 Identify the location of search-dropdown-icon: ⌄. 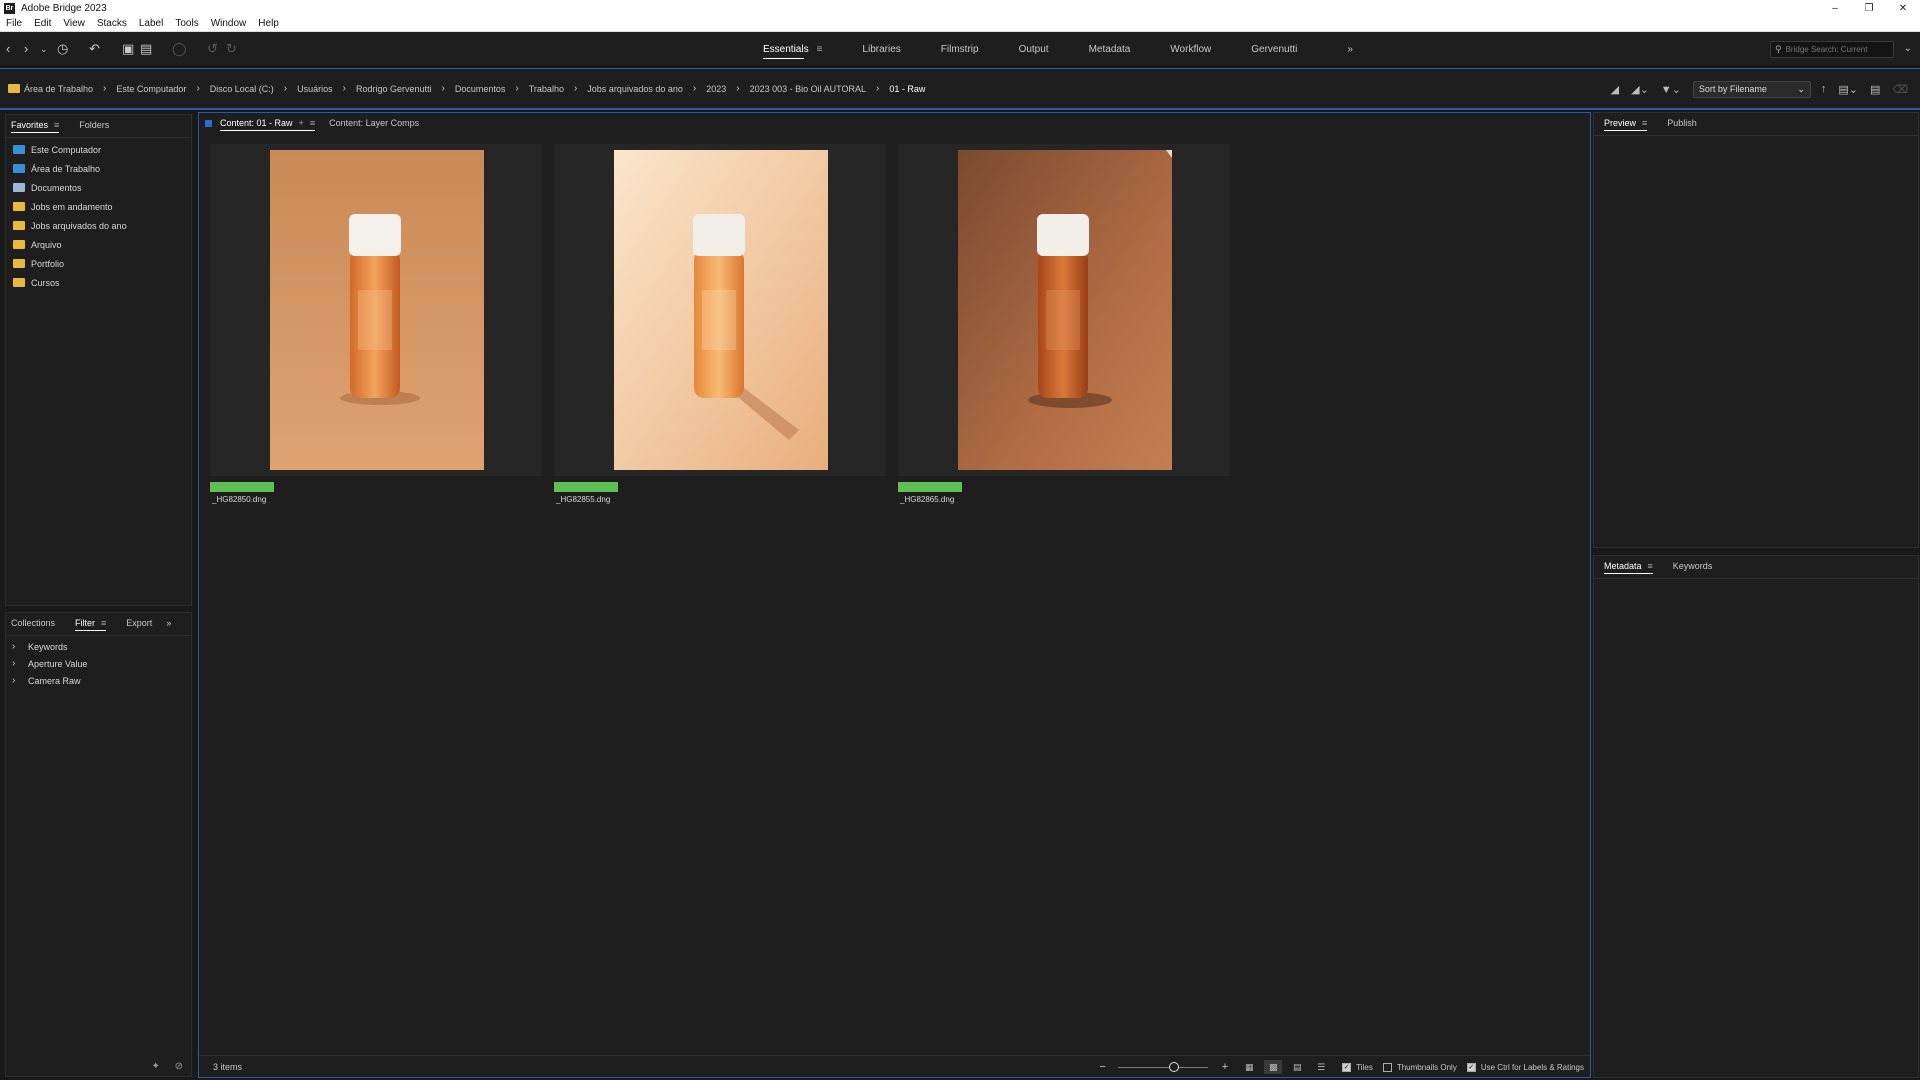
(1908, 48).